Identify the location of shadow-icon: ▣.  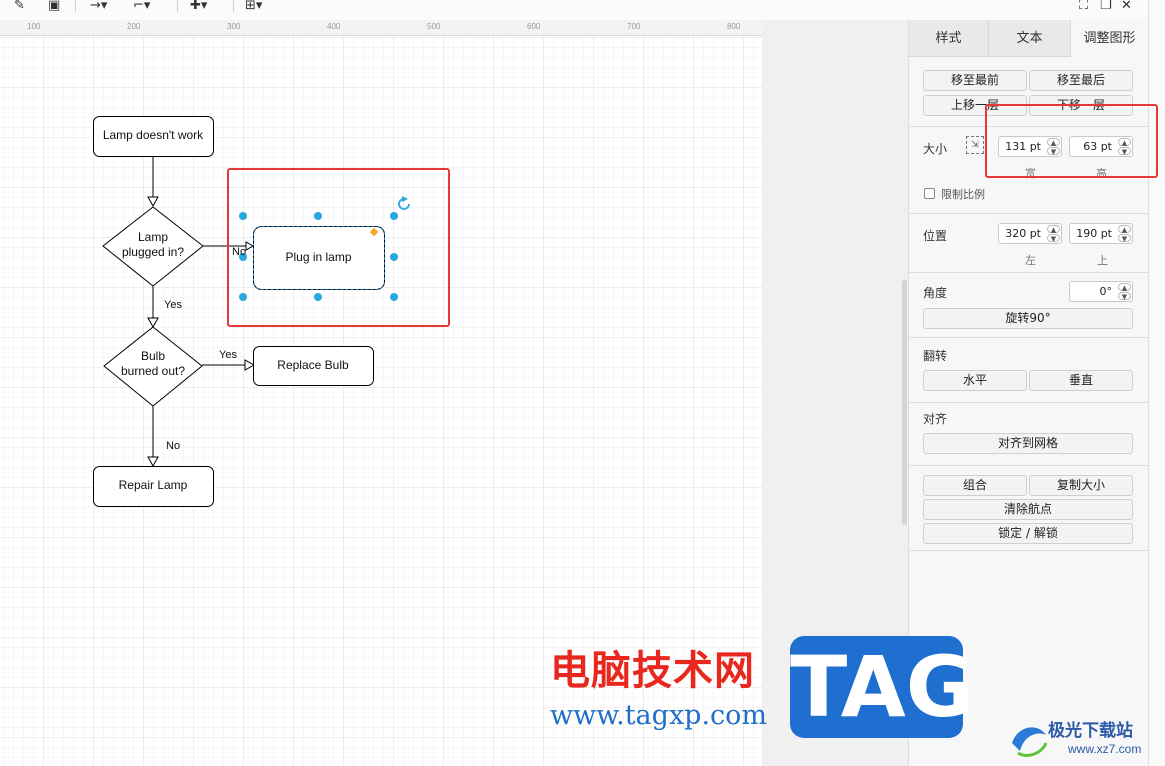
(54, 6).